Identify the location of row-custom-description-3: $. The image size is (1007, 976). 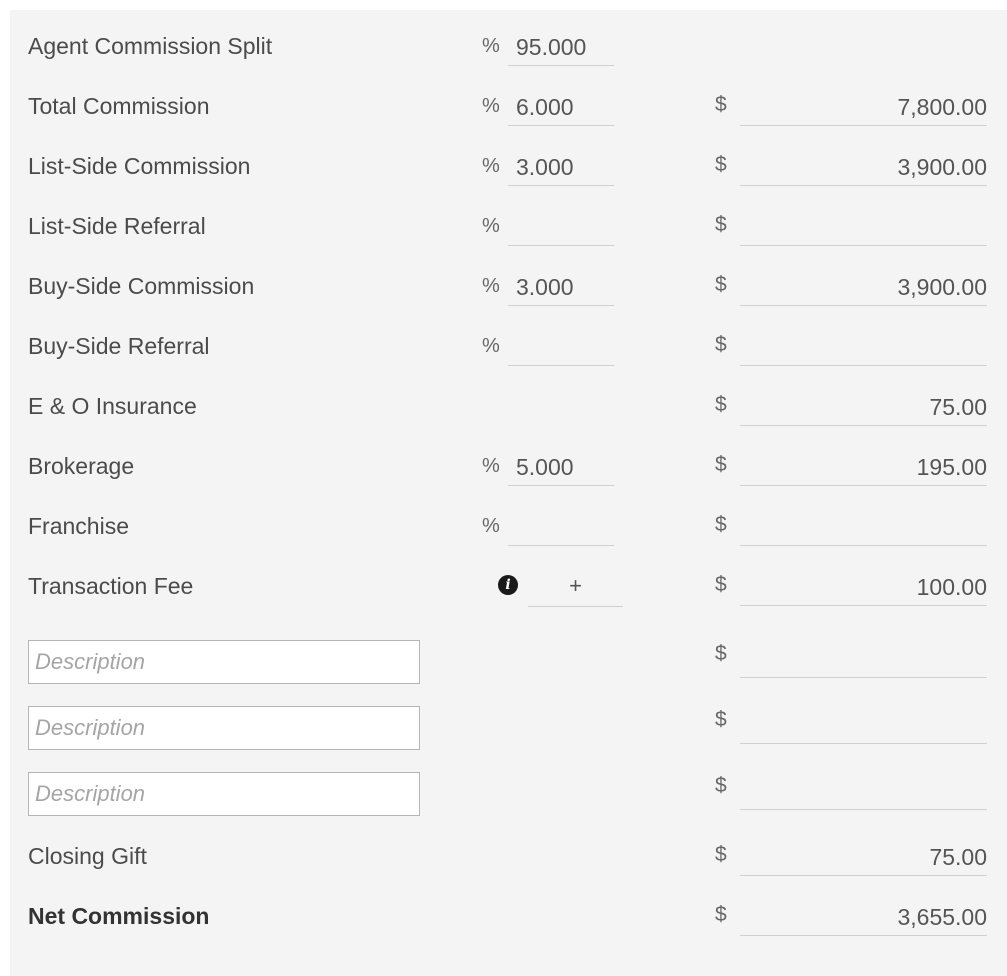
(508, 794).